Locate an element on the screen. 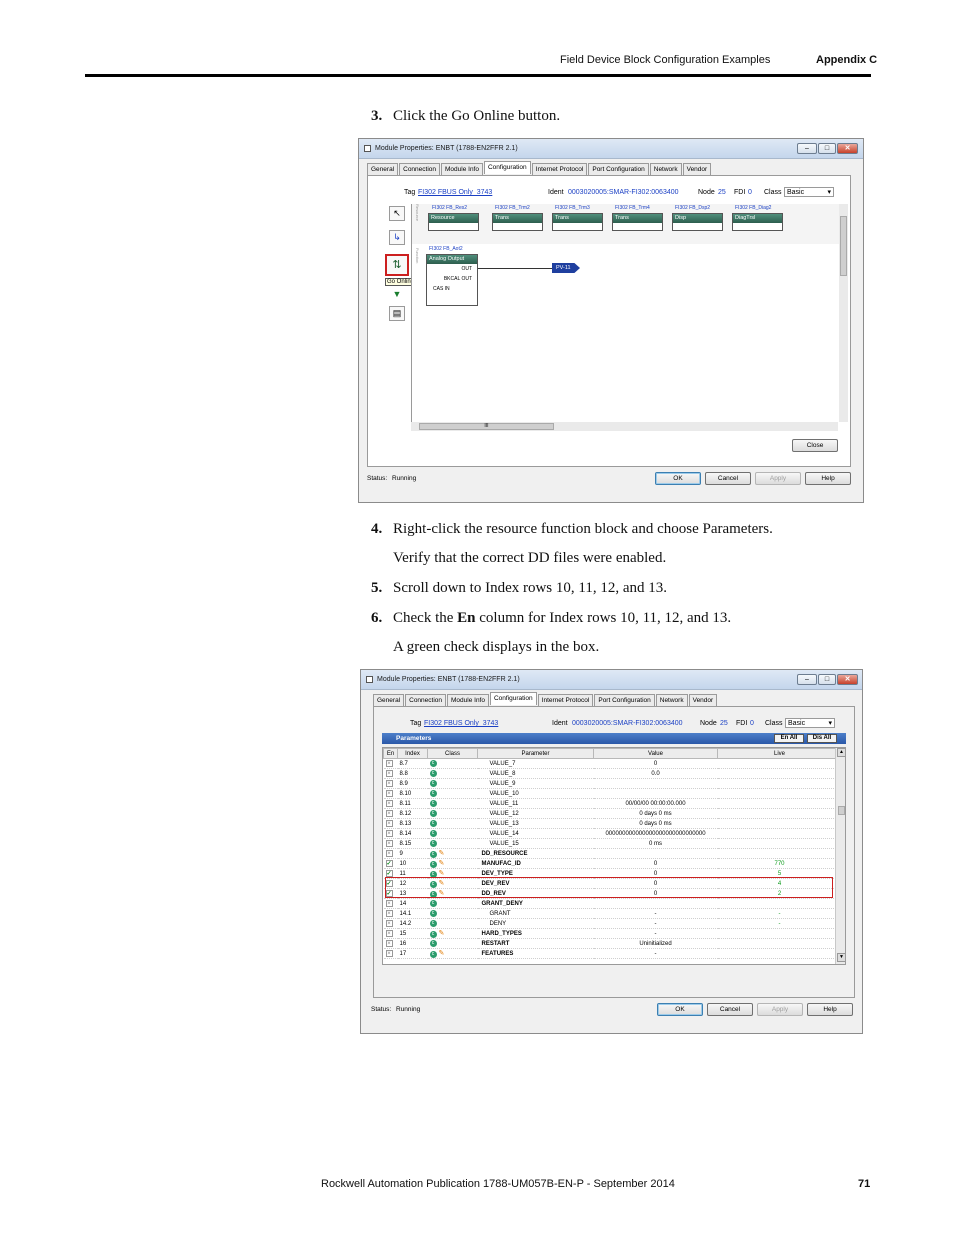 This screenshot has height=1235, width=954. go-online-button: ⇅ is located at coordinates (397, 265).